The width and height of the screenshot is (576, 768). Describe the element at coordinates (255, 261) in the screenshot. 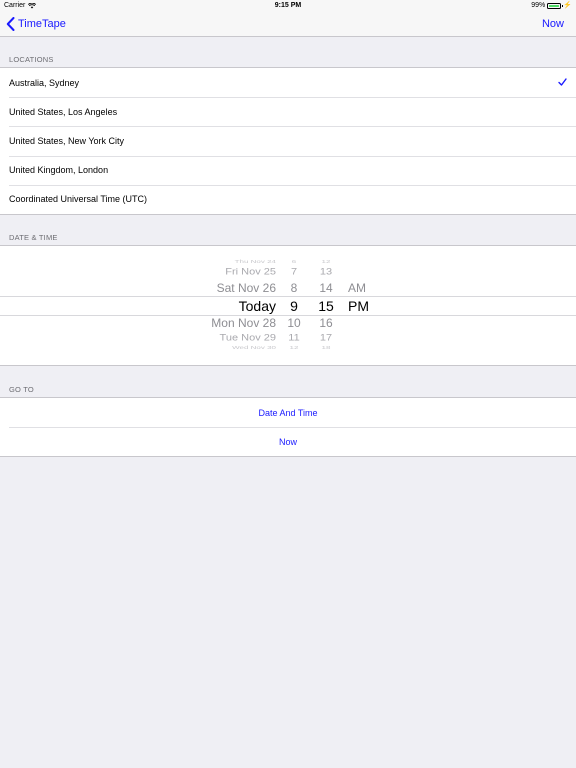

I see `picker-date-item: Thu Nov 24` at that location.